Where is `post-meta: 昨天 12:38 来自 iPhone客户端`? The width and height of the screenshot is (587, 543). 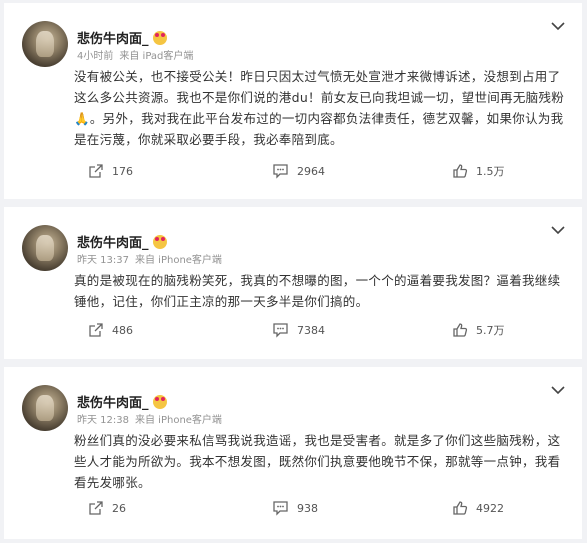
post-meta: 昨天 12:38 来自 iPhone客户端 is located at coordinates (149, 418).